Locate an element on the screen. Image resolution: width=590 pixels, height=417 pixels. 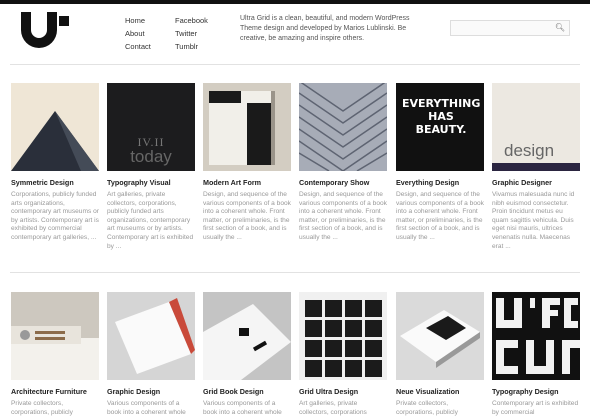
contemporary-pattern is located at coordinates (343, 127).